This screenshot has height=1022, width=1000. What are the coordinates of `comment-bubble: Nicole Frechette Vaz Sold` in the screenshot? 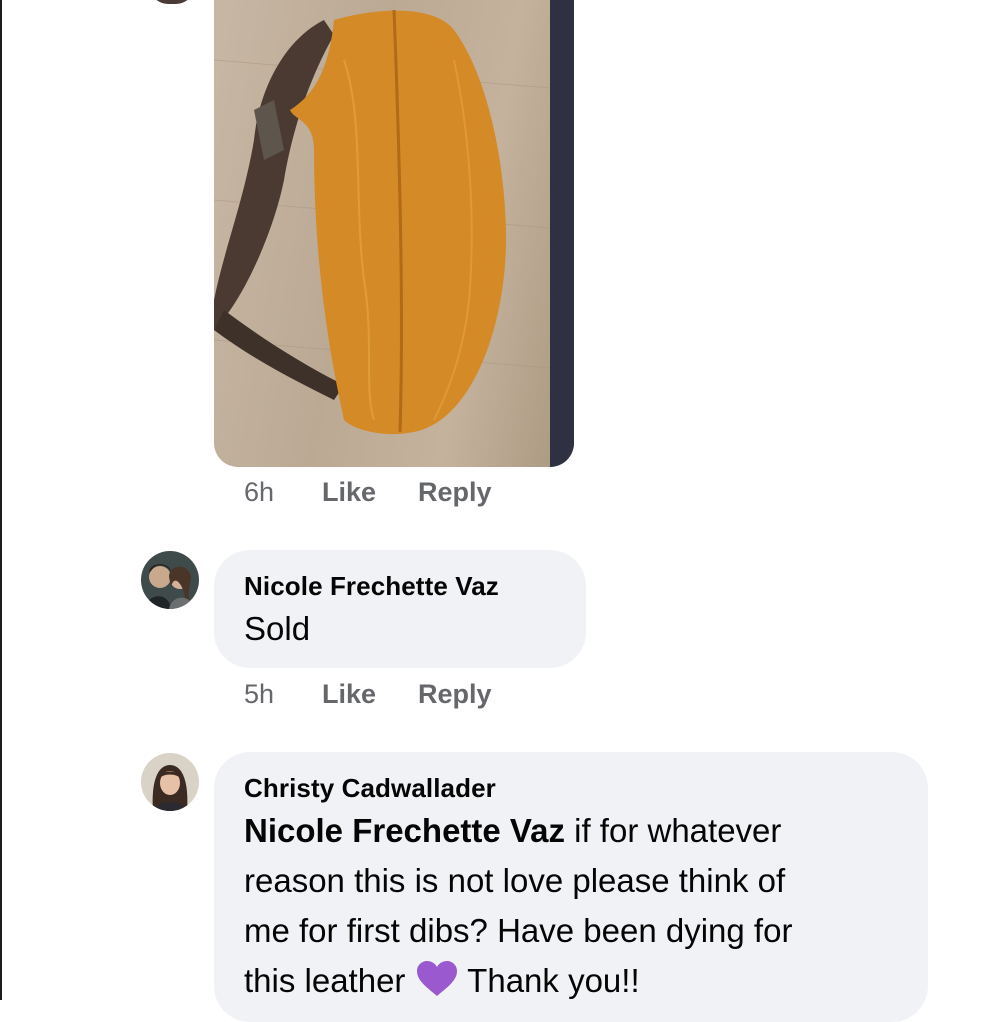 It's located at (400, 609).